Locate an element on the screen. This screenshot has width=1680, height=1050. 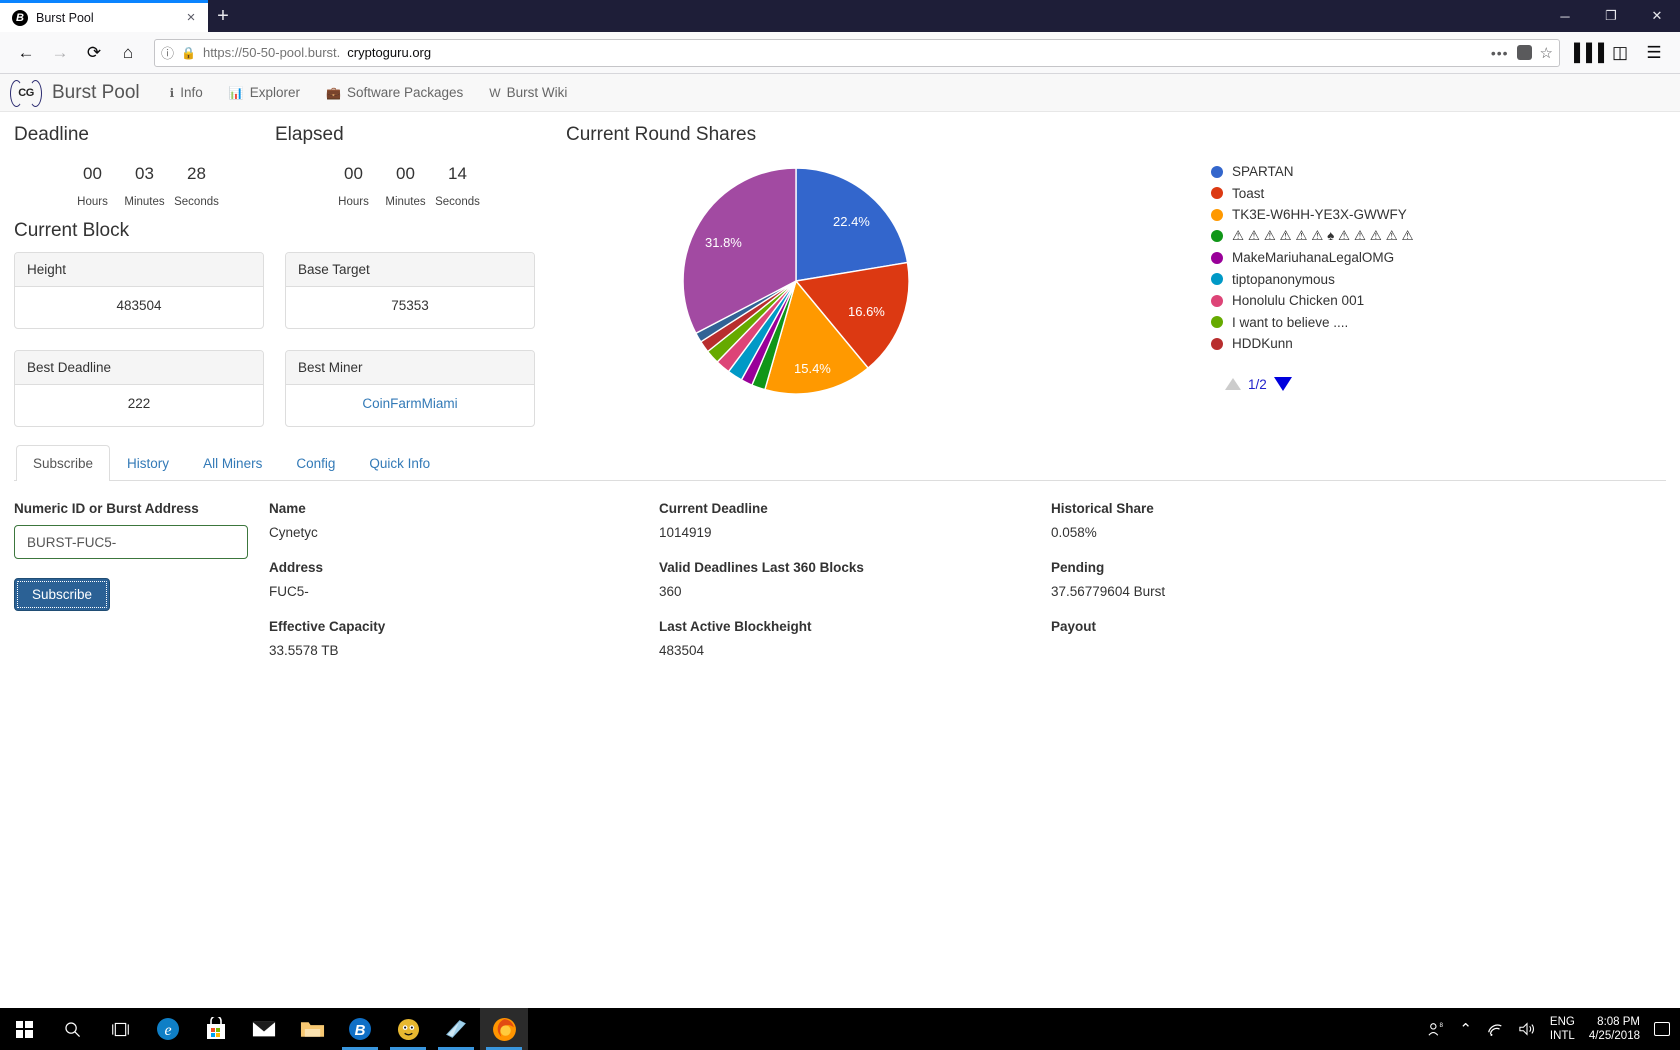
site-brand: CG Burst Pool is located at coordinates (75, 93).